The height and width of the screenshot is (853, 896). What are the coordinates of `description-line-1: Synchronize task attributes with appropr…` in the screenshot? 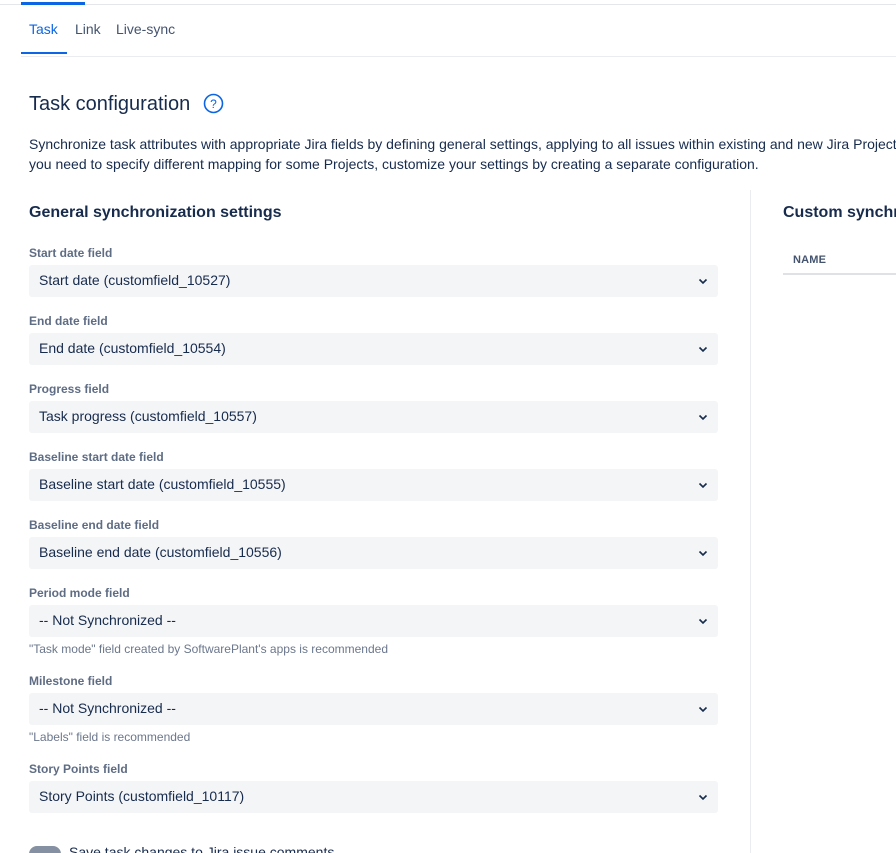 It's located at (462, 144).